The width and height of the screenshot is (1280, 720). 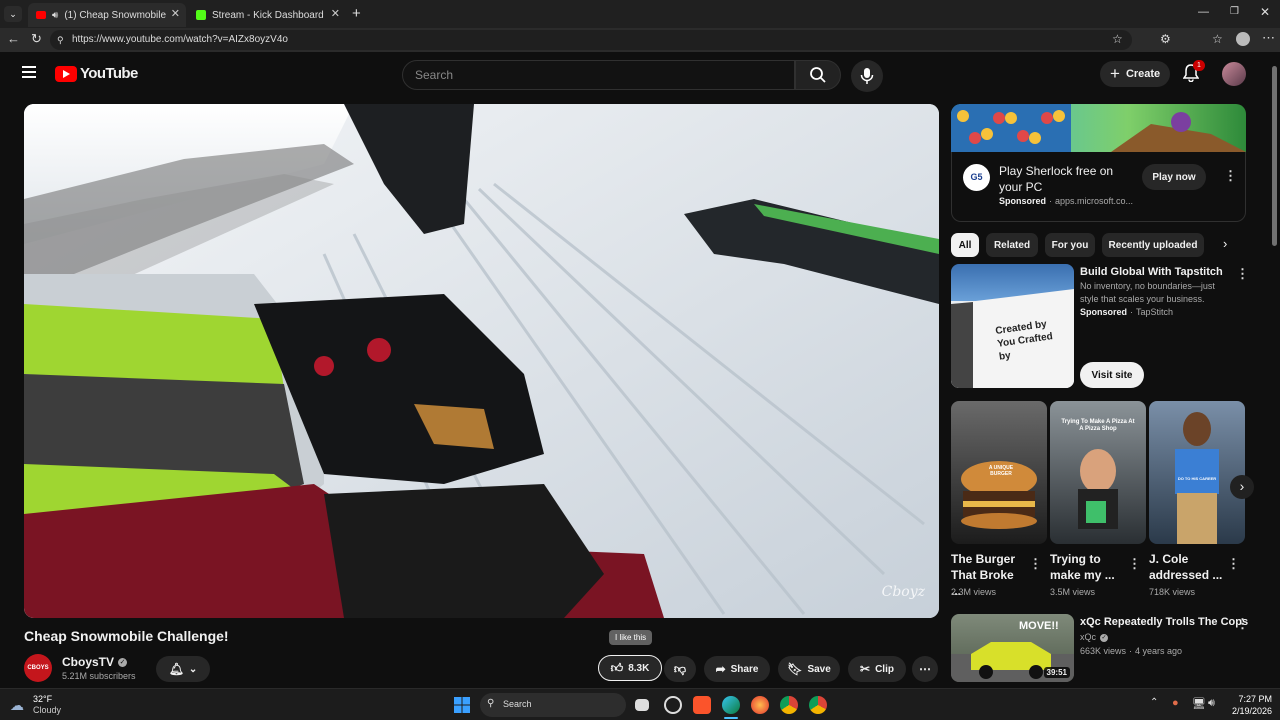 I want to click on chrome-profile-icon, so click(x=818, y=705).